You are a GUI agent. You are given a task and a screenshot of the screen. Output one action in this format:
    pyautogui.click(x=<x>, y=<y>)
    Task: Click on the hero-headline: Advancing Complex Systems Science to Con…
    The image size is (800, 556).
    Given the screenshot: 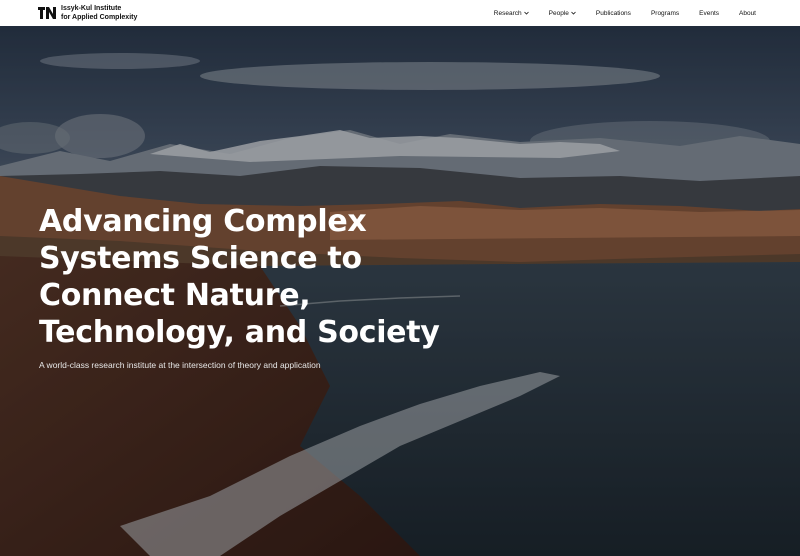 What is the action you would take?
    pyautogui.click(x=249, y=277)
    